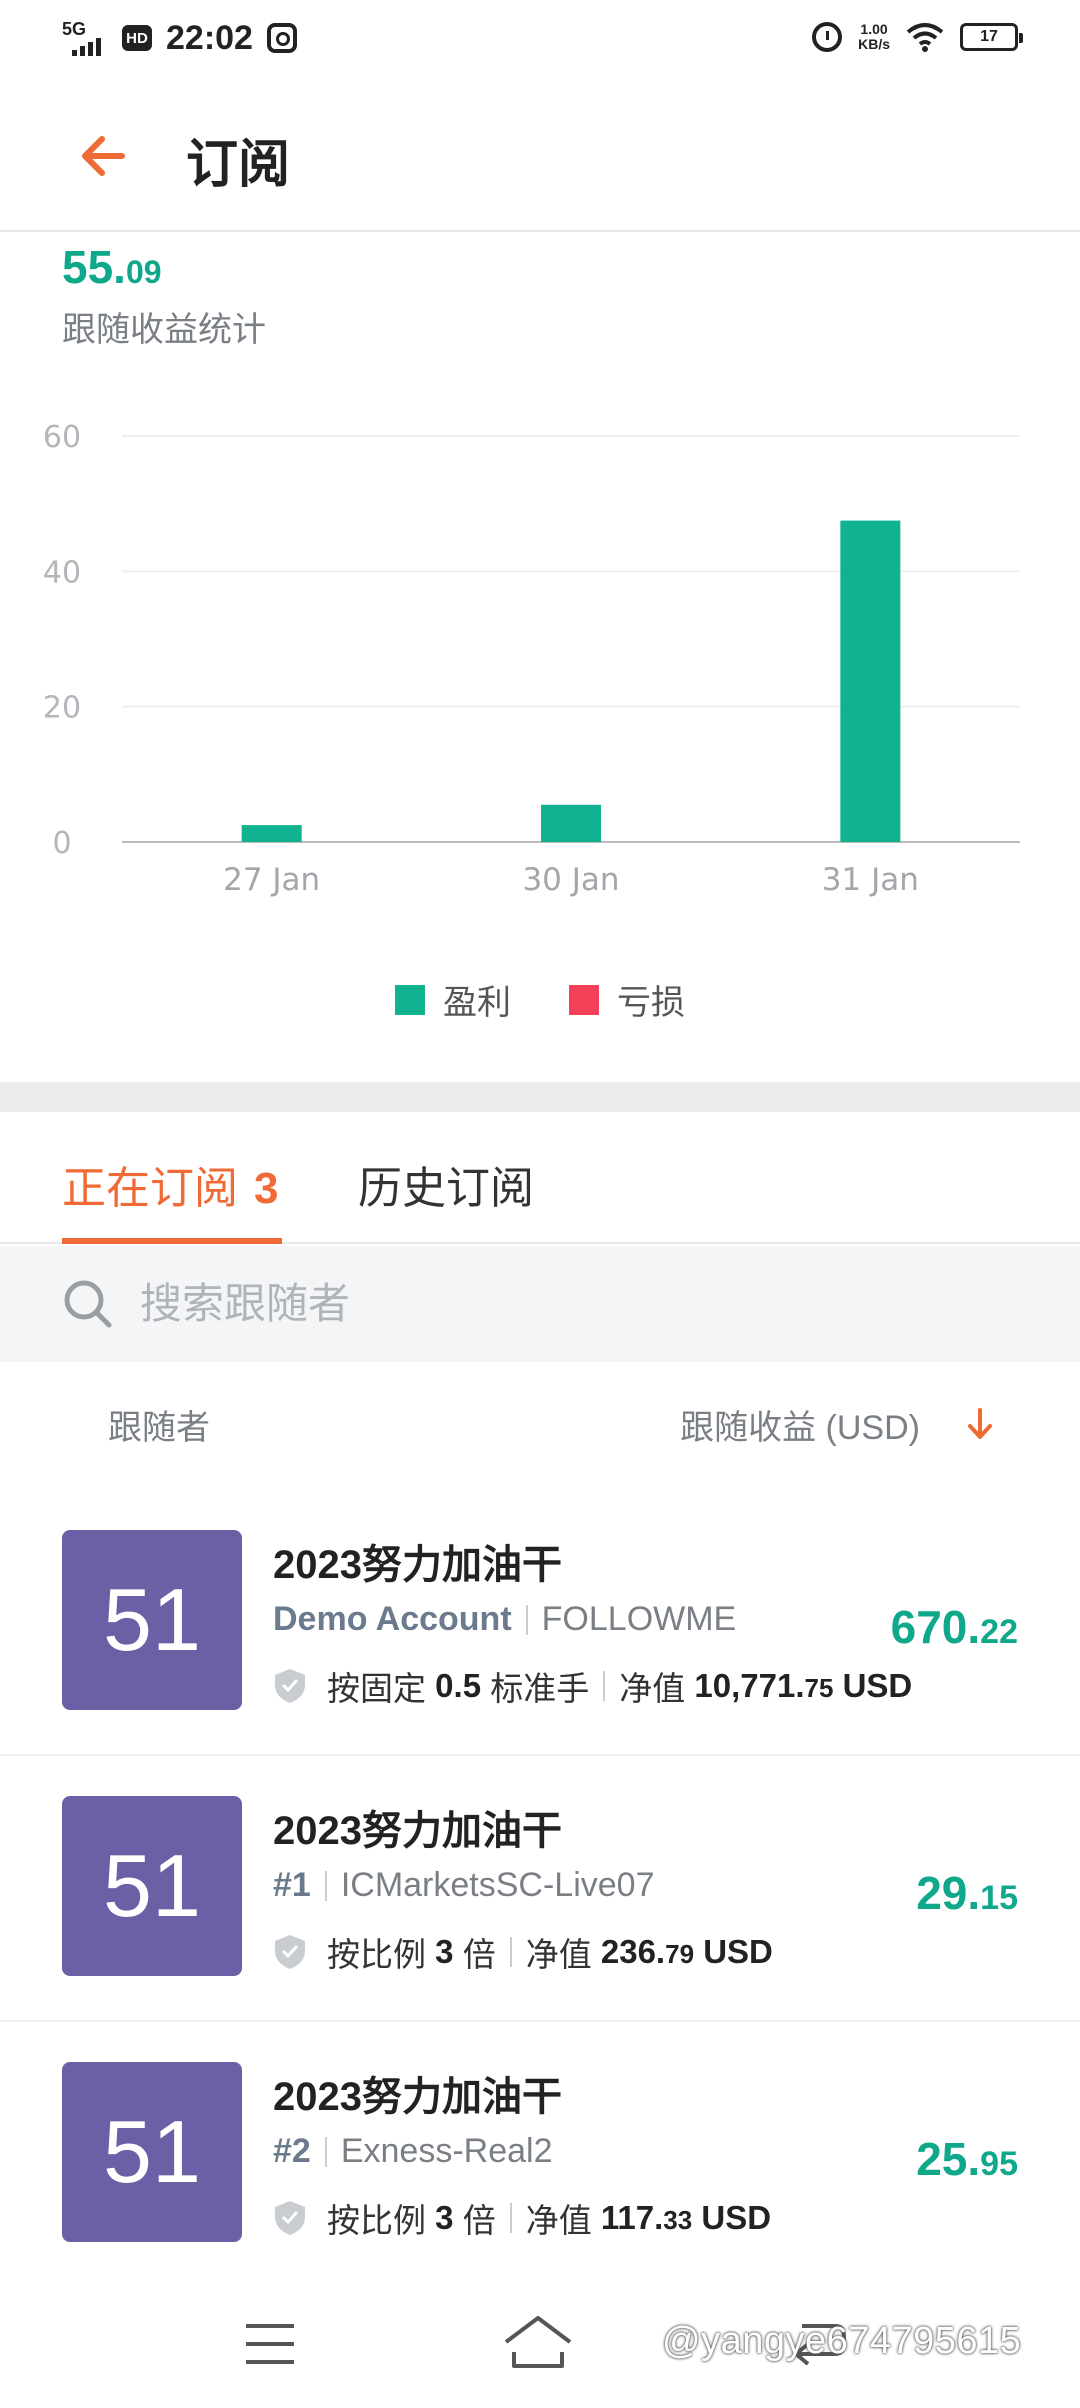 Image resolution: width=1080 pixels, height=2408 pixels. I want to click on follower-profit: 25.95, so click(967, 2159).